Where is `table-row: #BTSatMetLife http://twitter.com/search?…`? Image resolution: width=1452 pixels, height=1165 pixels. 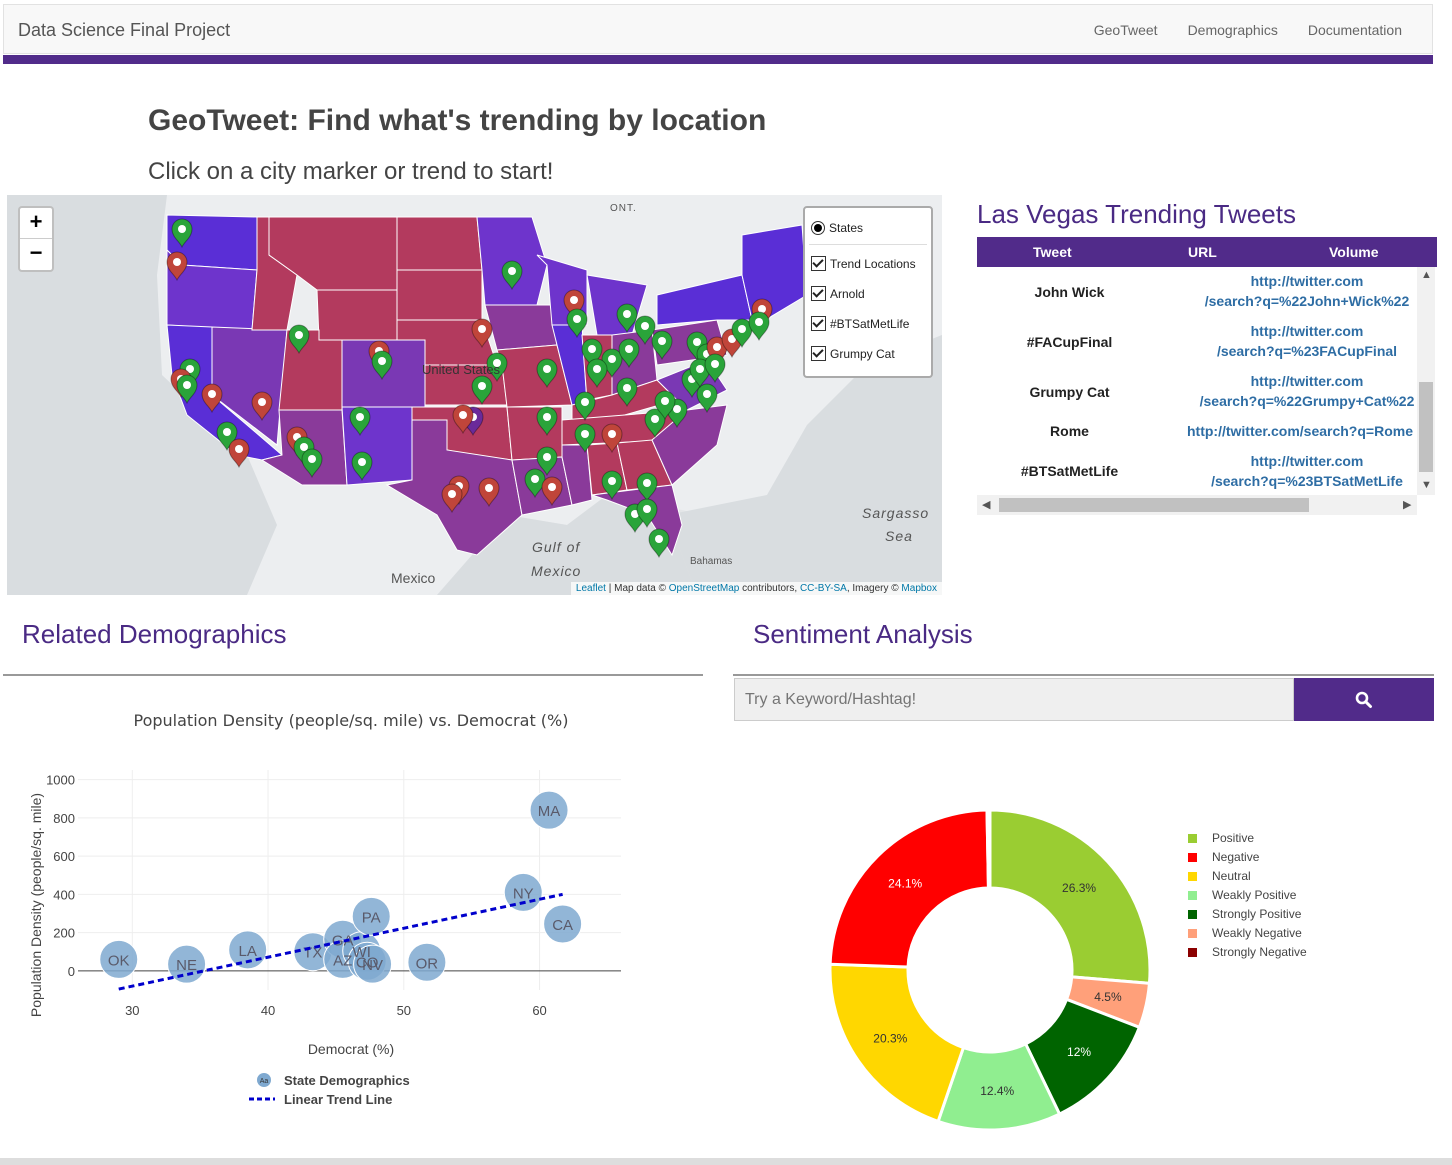 table-row: #BTSatMetLife http://twitter.com/search?… is located at coordinates (1197, 473).